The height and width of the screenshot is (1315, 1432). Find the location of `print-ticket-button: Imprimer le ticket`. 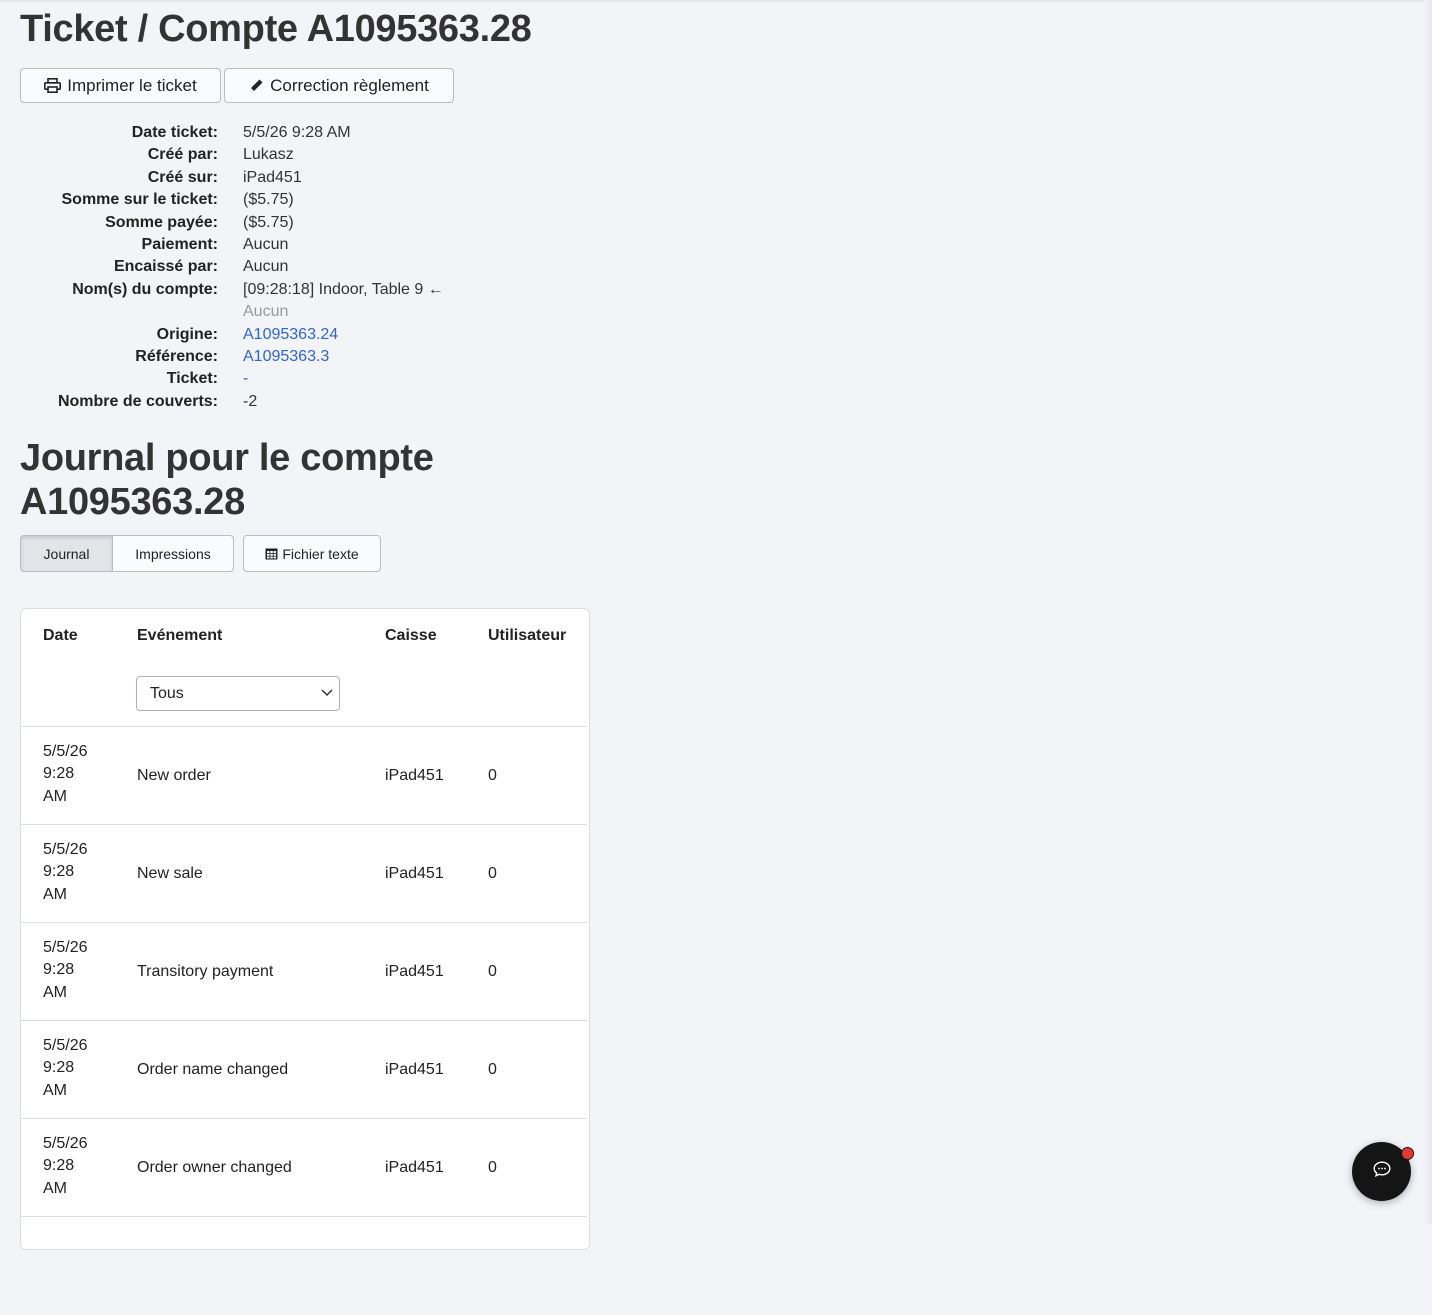

print-ticket-button: Imprimer le ticket is located at coordinates (120, 85).